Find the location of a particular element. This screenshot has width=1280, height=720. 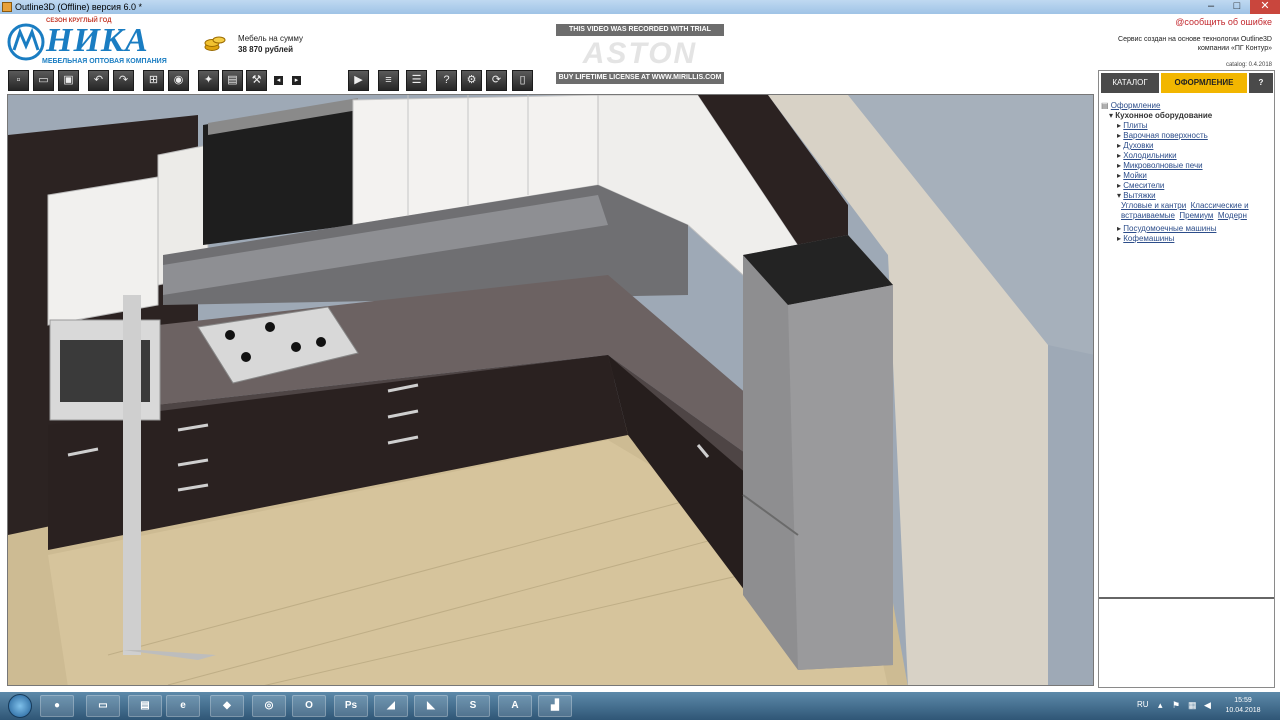

record-icon: ▶ is located at coordinates (358, 80).